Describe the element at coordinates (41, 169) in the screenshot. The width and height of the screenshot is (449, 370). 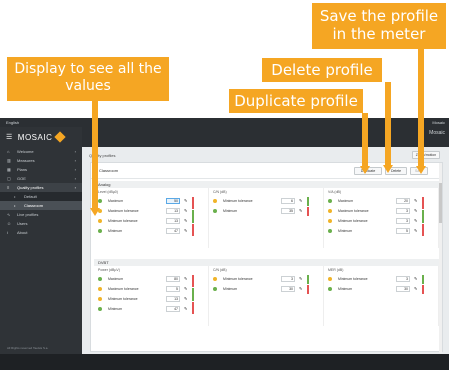
I see `sidebar-item-2: ▦ Plans ›` at that location.